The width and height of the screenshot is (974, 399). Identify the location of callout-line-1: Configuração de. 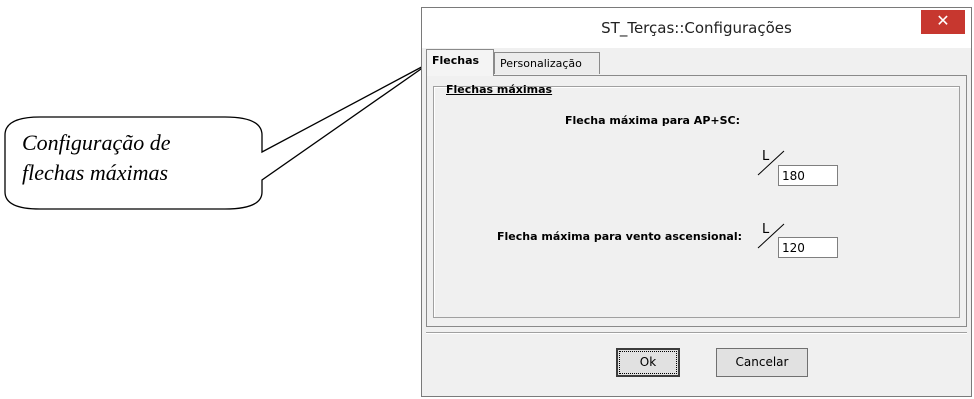
(96, 142).